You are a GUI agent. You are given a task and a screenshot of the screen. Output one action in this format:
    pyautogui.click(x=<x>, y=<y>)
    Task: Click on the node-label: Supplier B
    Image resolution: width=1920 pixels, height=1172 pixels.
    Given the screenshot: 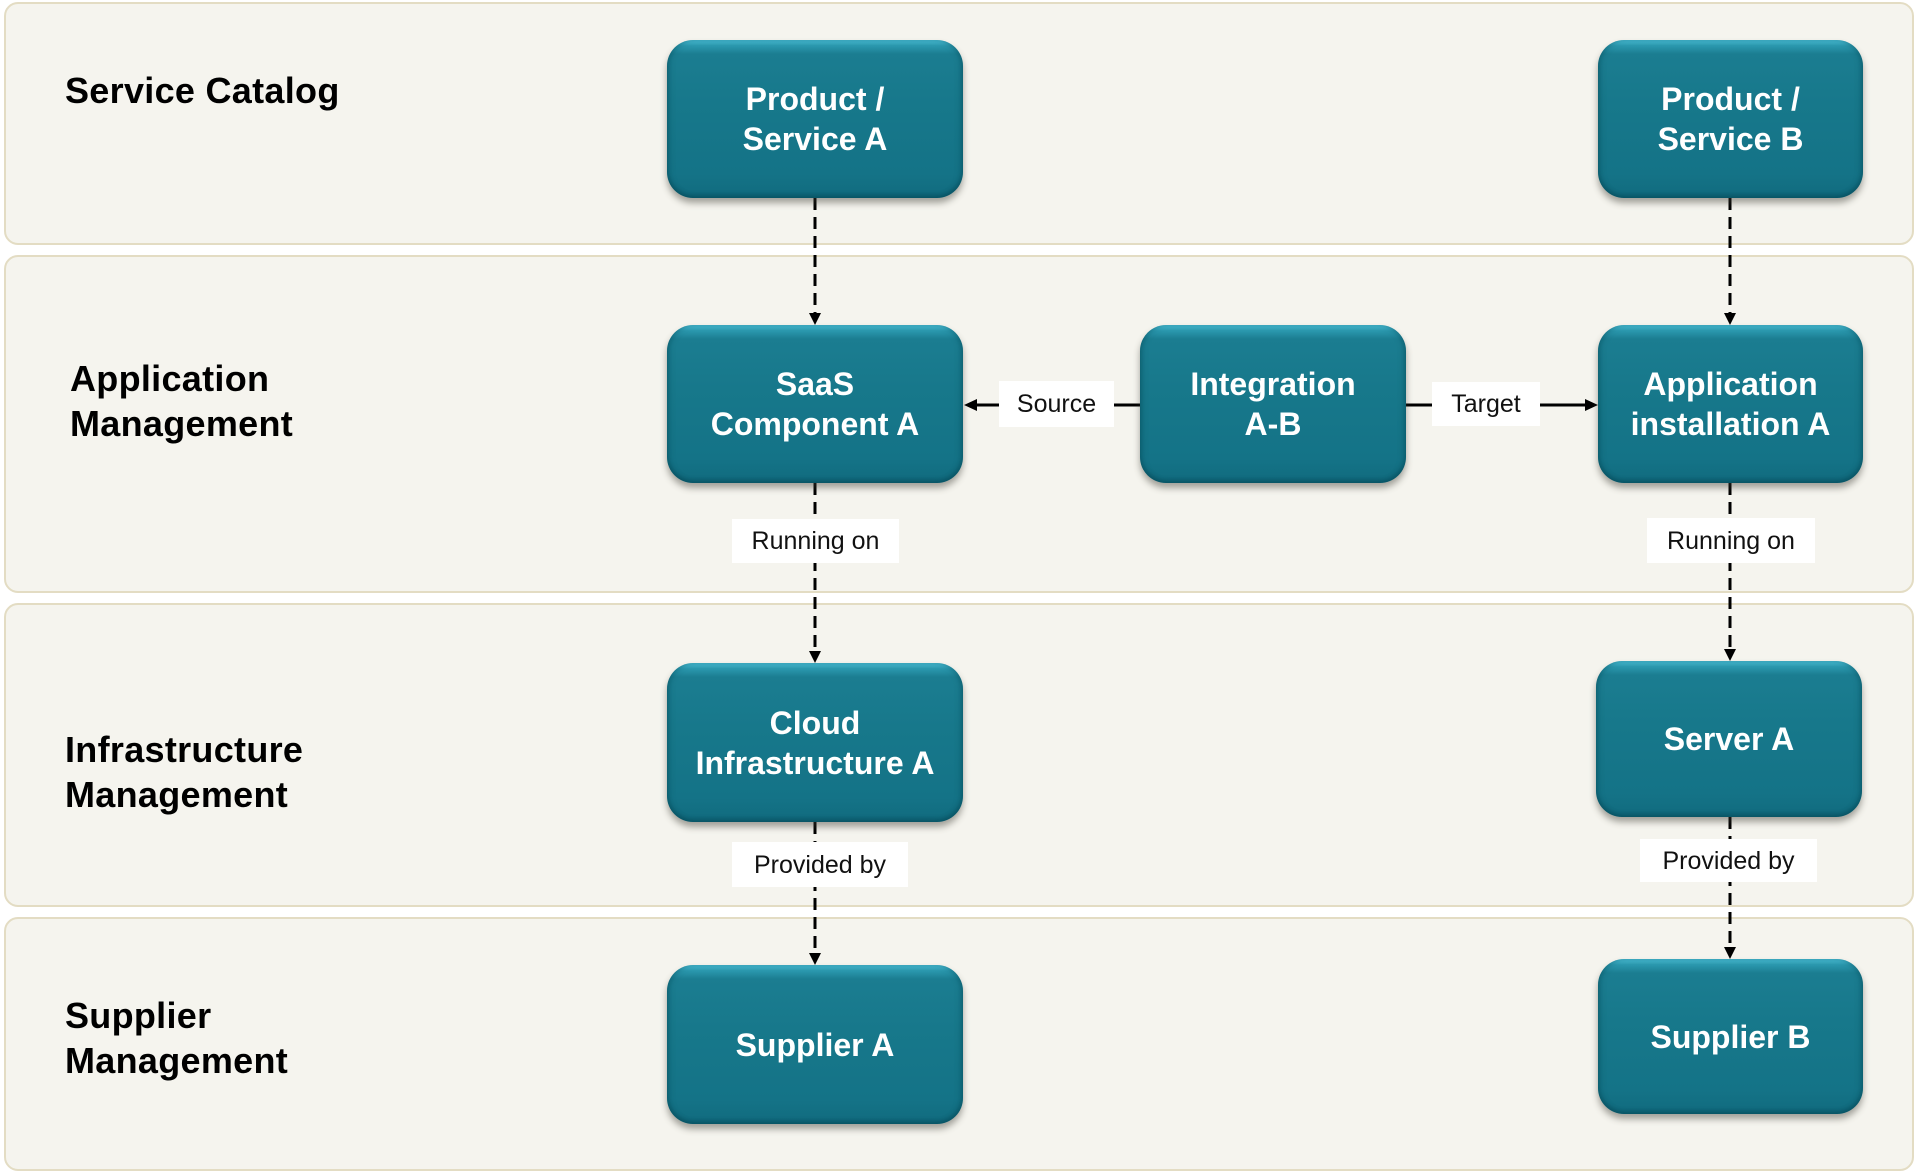 What is the action you would take?
    pyautogui.click(x=1730, y=1036)
    